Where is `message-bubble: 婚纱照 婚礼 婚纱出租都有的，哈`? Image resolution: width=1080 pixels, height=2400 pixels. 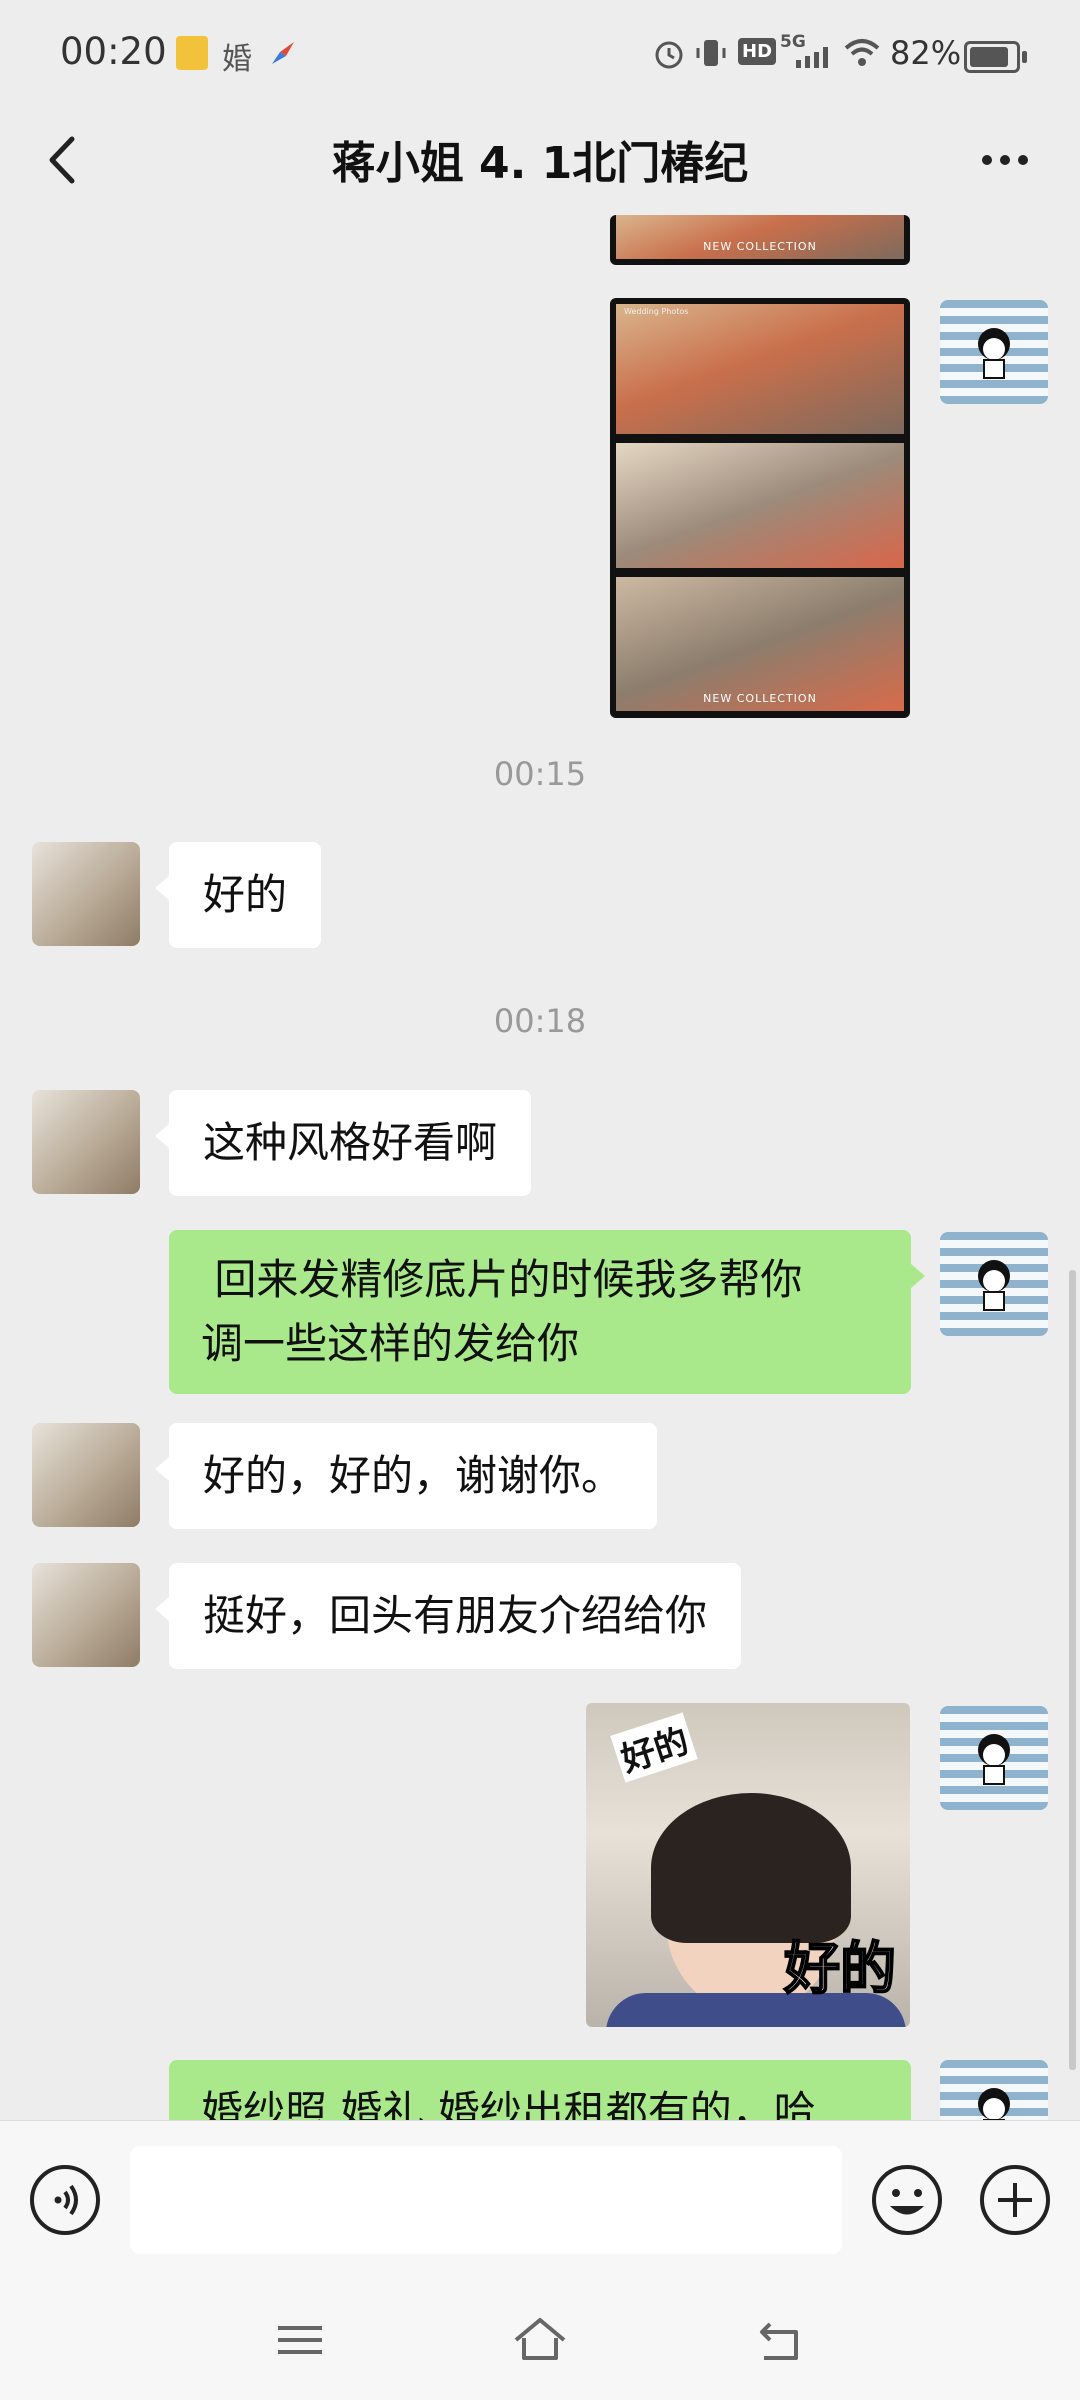 message-bubble: 婚纱照 婚礼 婚纱出租都有的，哈 is located at coordinates (540, 2090).